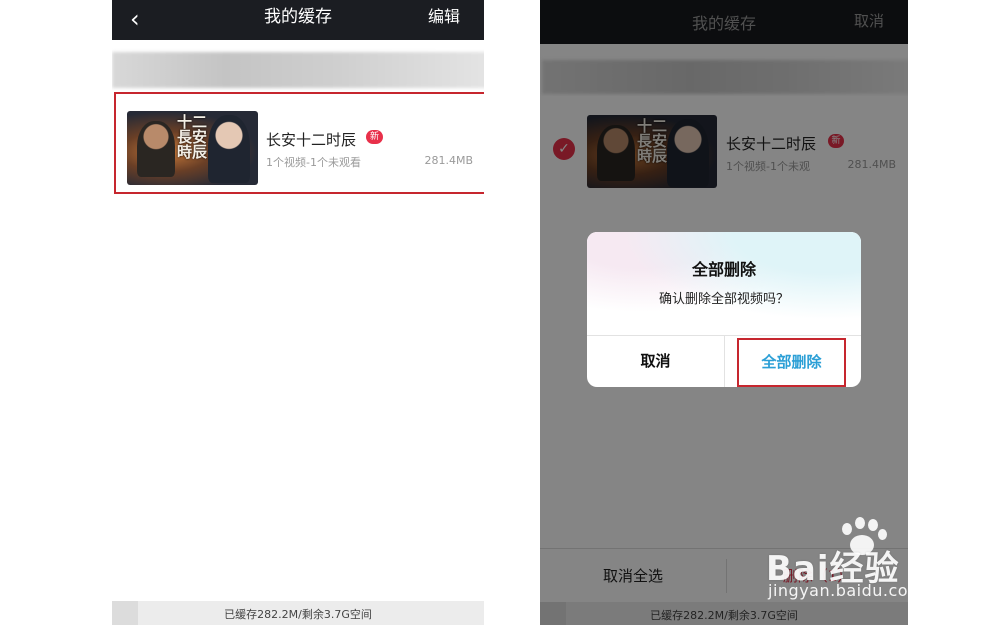 This screenshot has height=625, width=1000. Describe the element at coordinates (313, 162) in the screenshot. I see `video-subtitle: 1个视频-1个未观看` at that location.